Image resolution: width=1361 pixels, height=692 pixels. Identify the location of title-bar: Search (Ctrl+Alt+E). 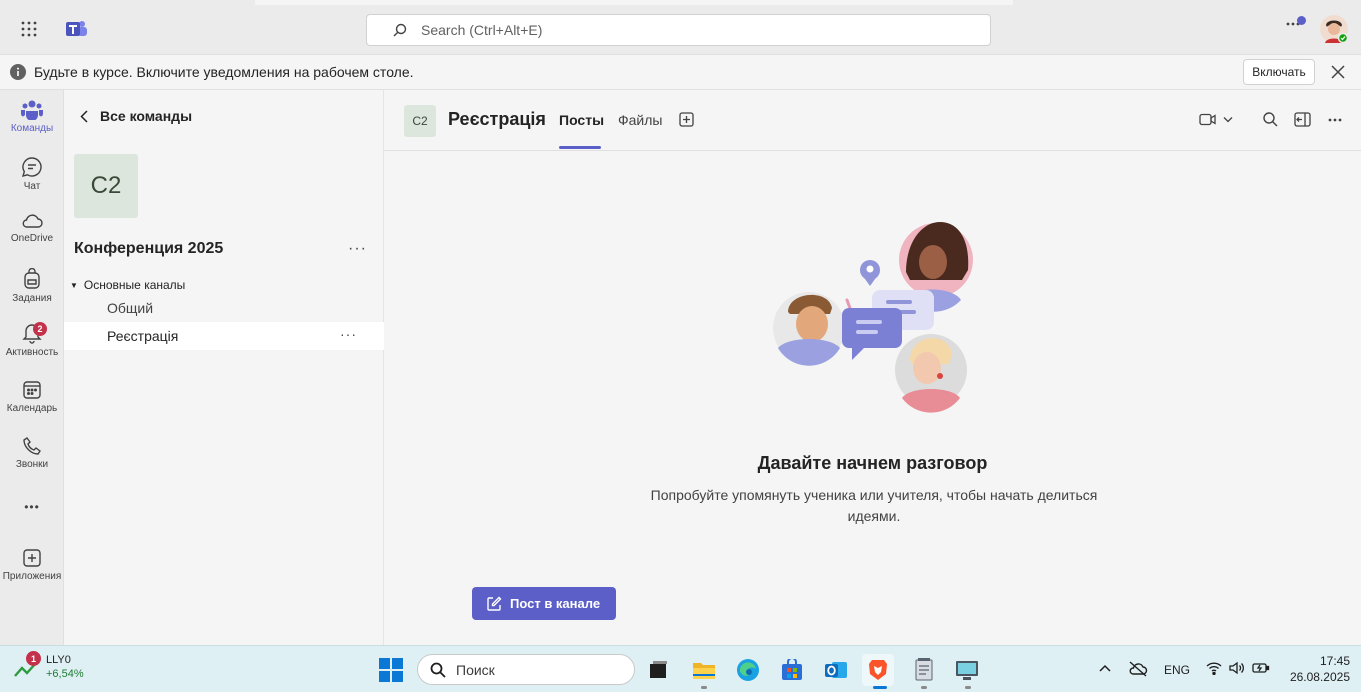
(680, 27).